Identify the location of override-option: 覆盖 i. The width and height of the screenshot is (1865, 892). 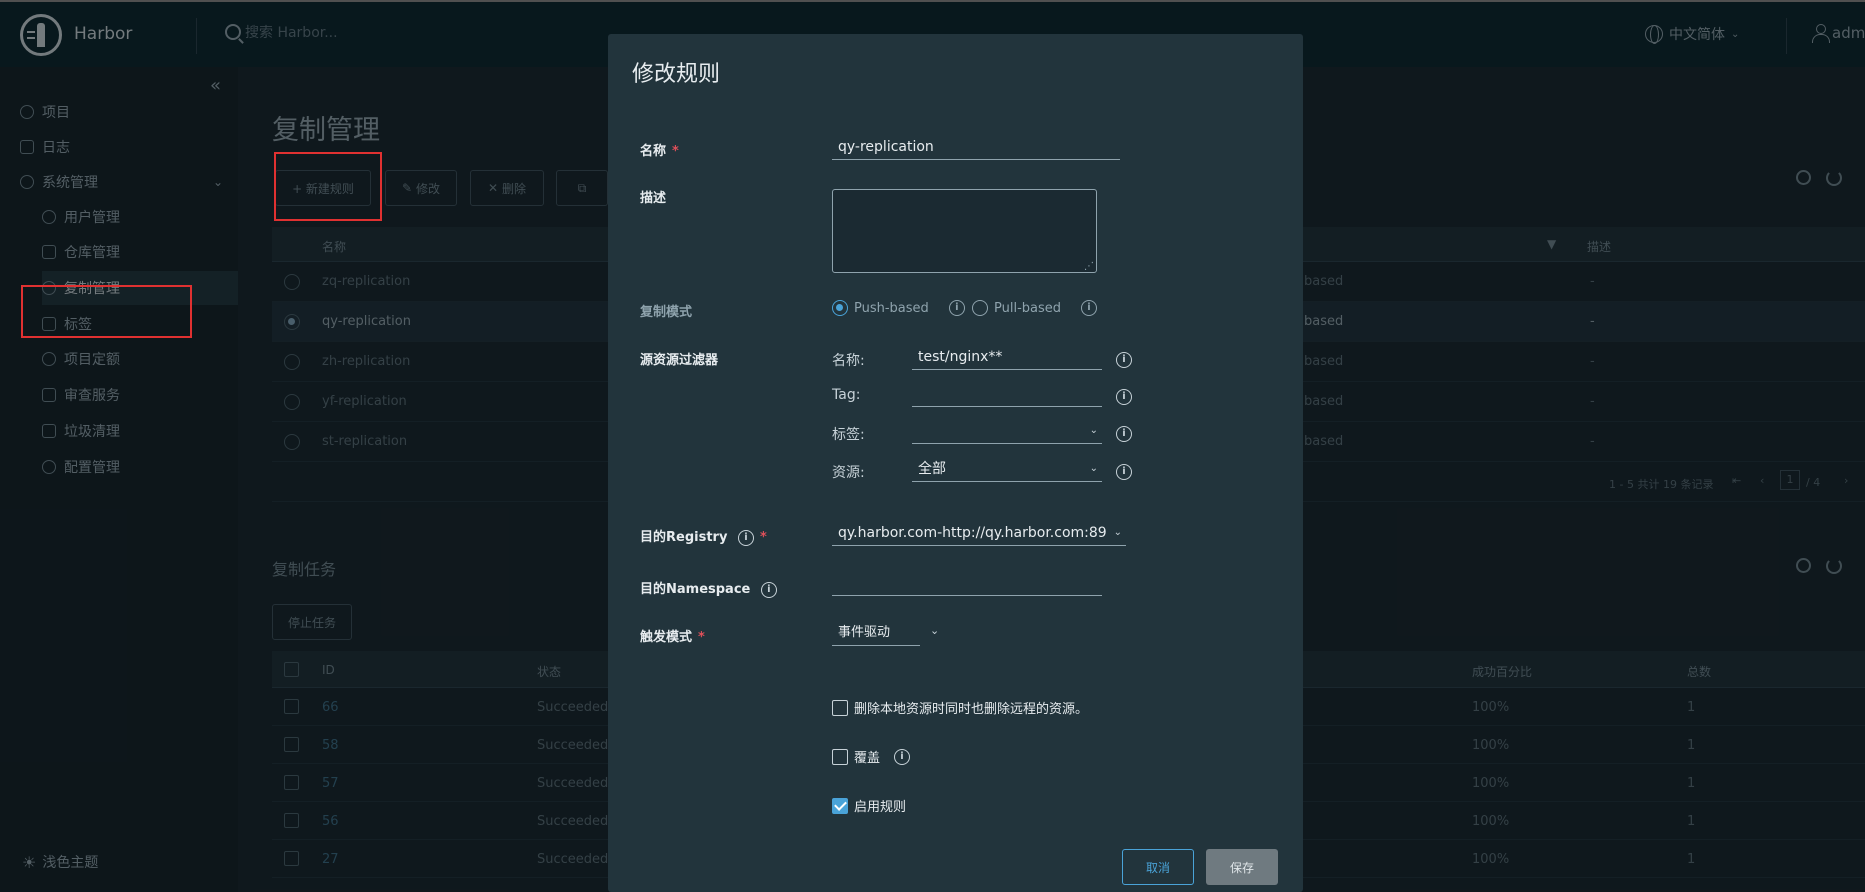
(871, 756).